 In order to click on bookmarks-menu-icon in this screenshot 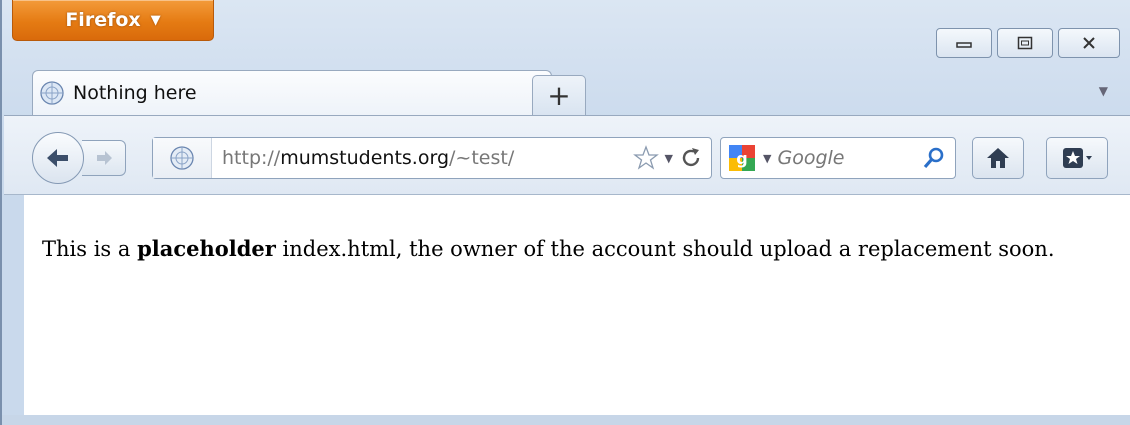, I will do `click(1077, 158)`.